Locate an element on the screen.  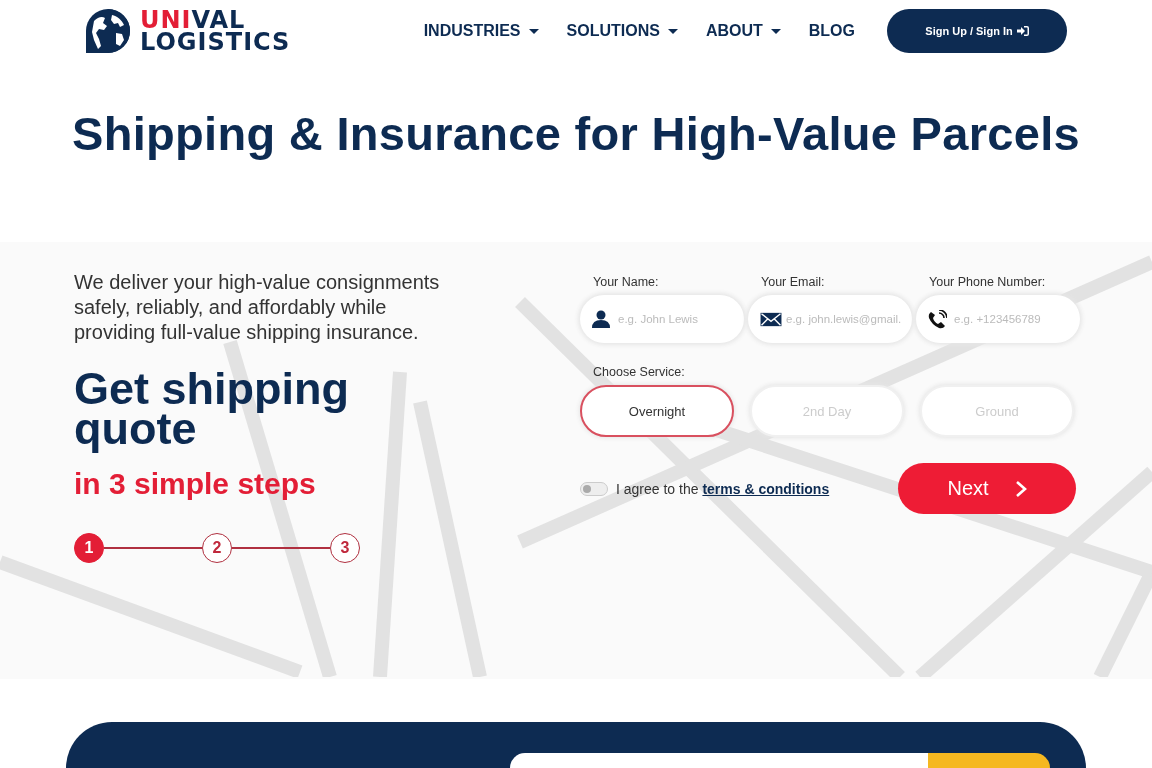
description-text: We deliver your high-value consignments safely, reliably, and affordably while providing full-value shipping insurance. is located at coordinates (257, 307).